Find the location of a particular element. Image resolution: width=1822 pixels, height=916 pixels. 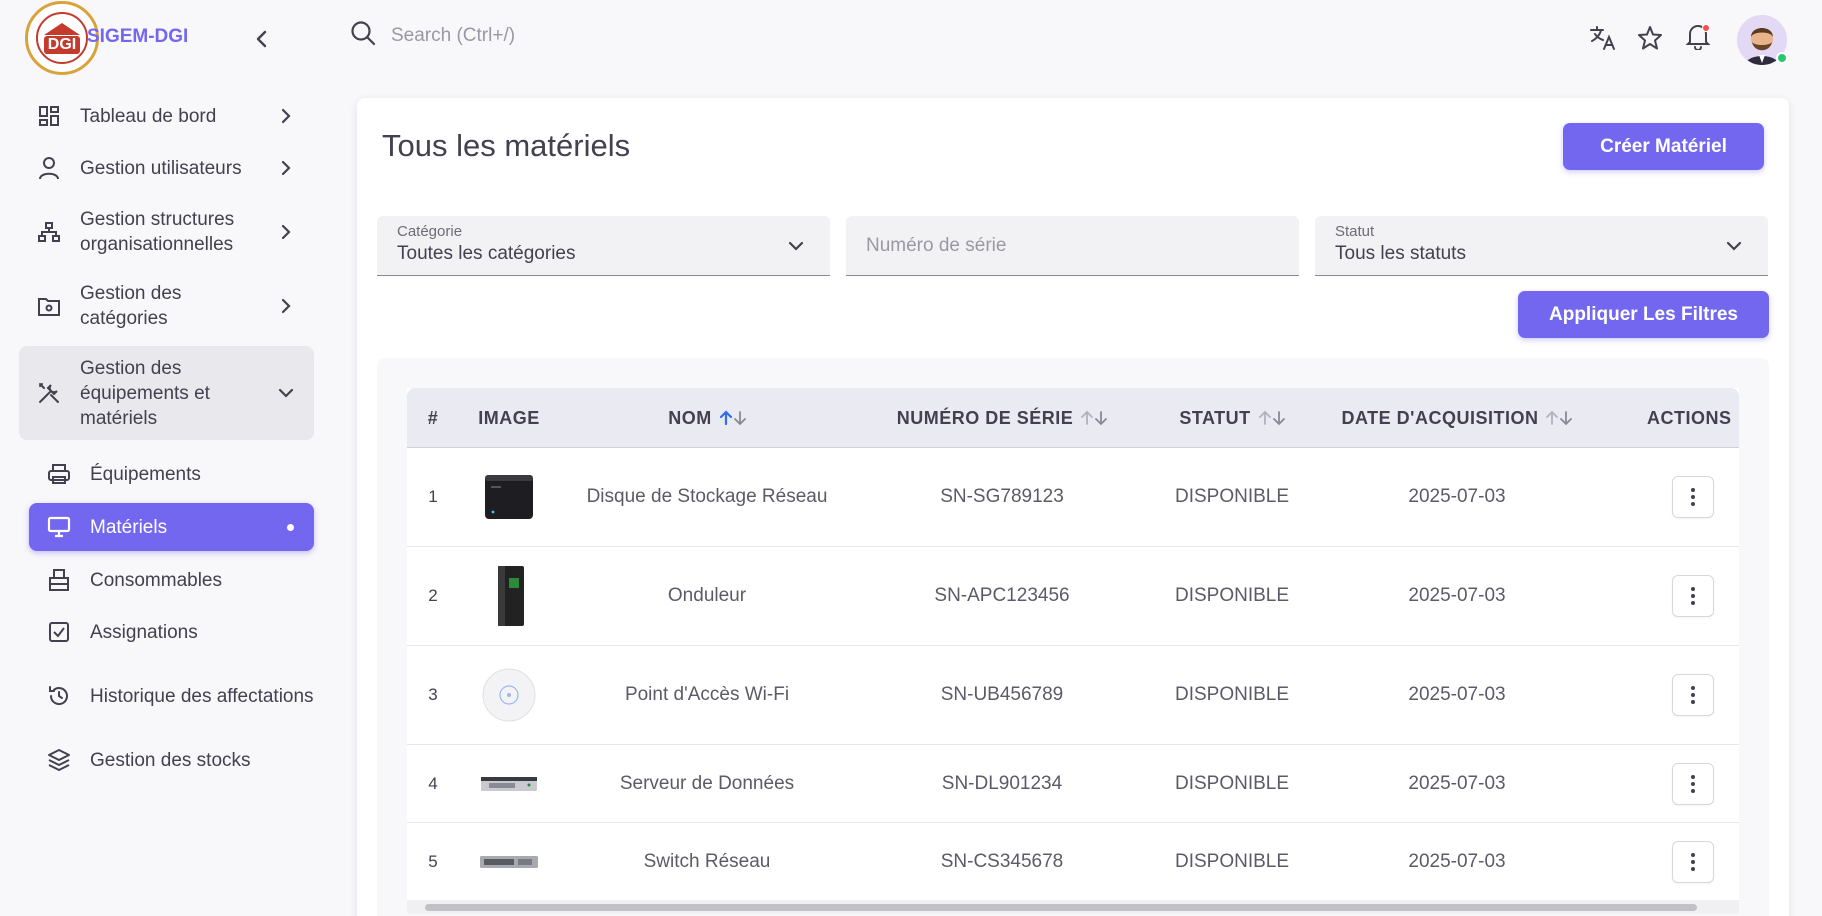

create-material-button: Créer Matériel is located at coordinates (1663, 146).